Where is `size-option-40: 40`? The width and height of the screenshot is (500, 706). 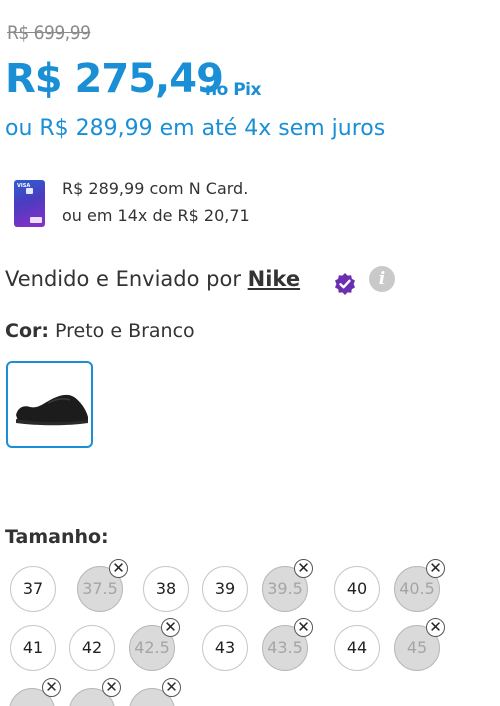 size-option-40: 40 is located at coordinates (357, 589).